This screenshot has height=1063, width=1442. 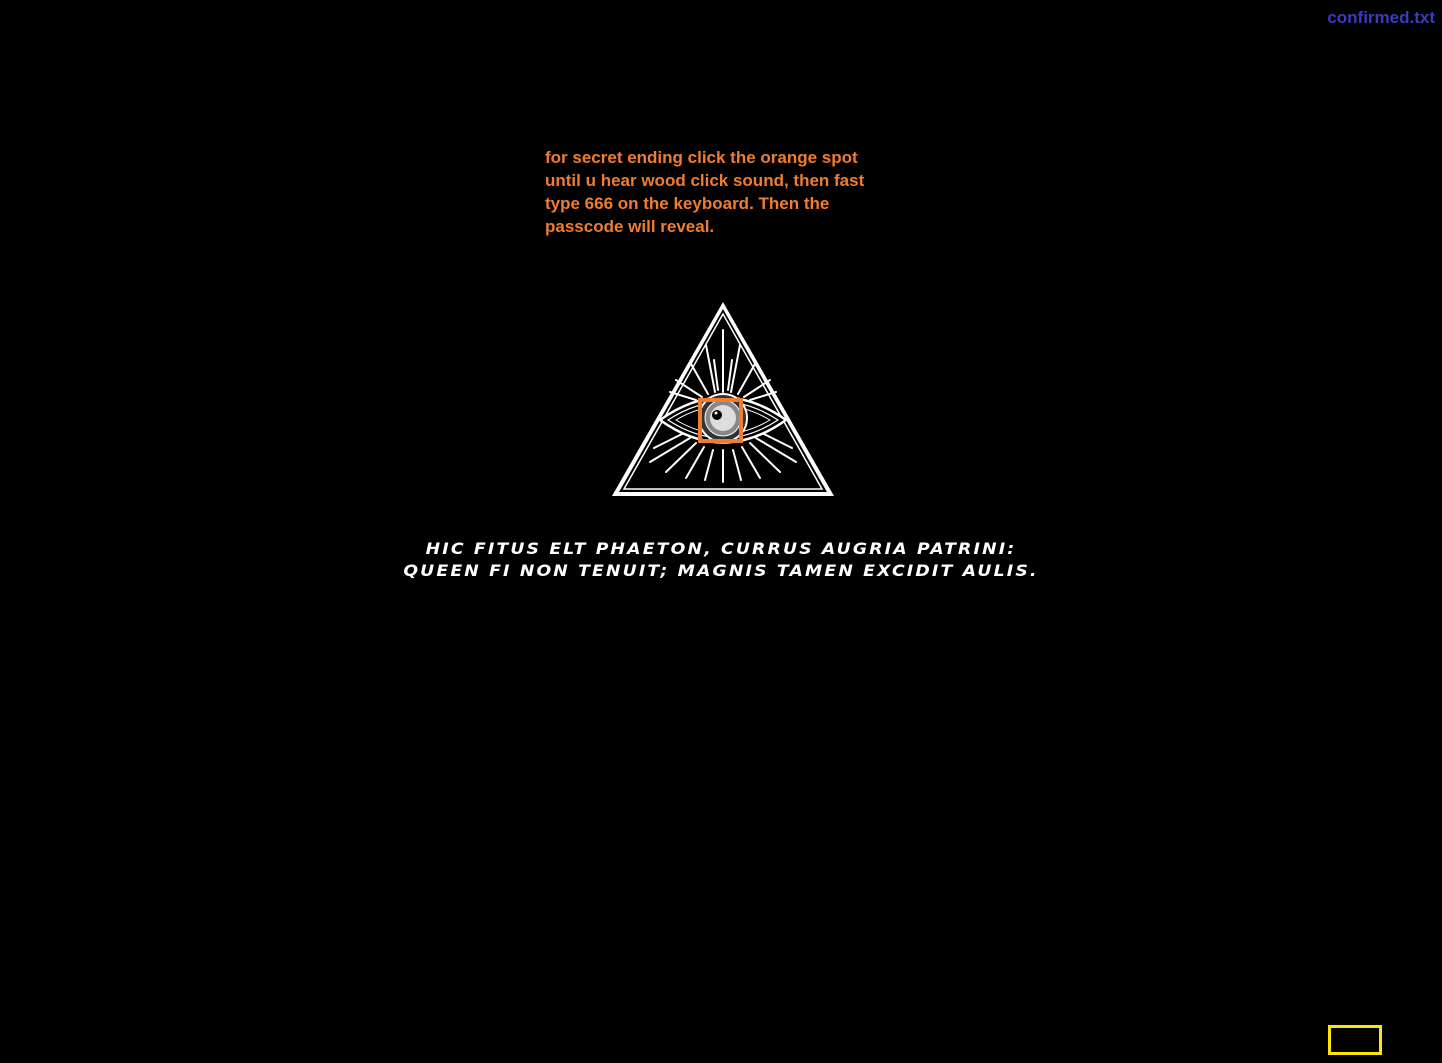 I want to click on instructions-line-4: passcode will reveal., so click(x=630, y=226).